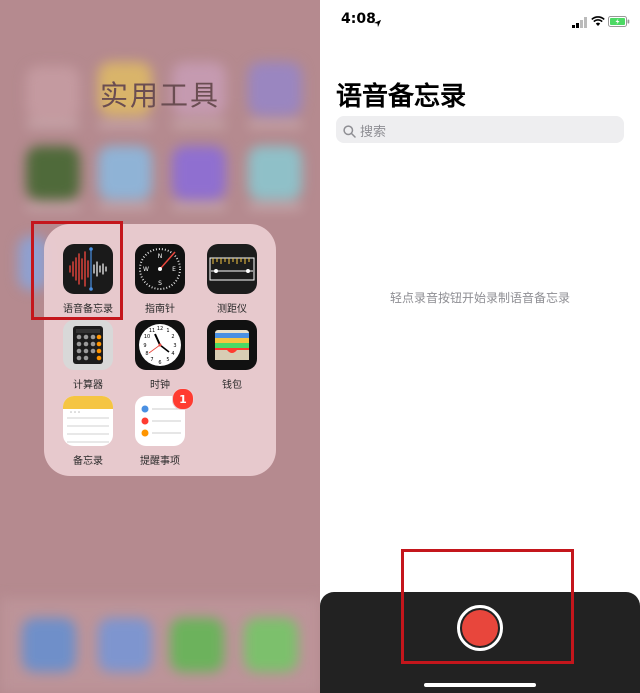 Image resolution: width=640 pixels, height=693 pixels. I want to click on svg-text: 3, so click(174, 346).